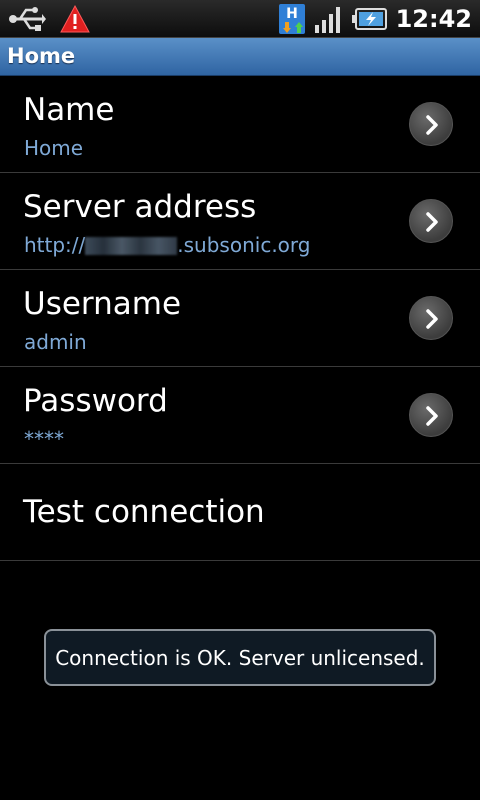  Describe the element at coordinates (369, 19) in the screenshot. I see `battery-charging-icon` at that location.